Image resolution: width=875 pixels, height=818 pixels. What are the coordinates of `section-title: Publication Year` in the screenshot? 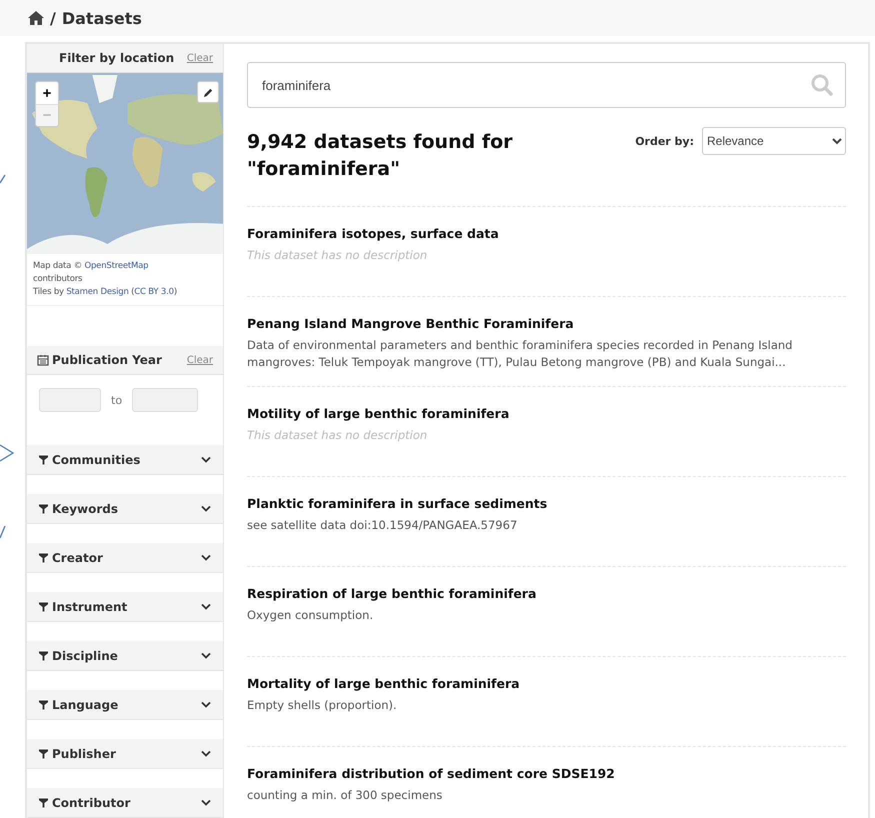 It's located at (107, 360).